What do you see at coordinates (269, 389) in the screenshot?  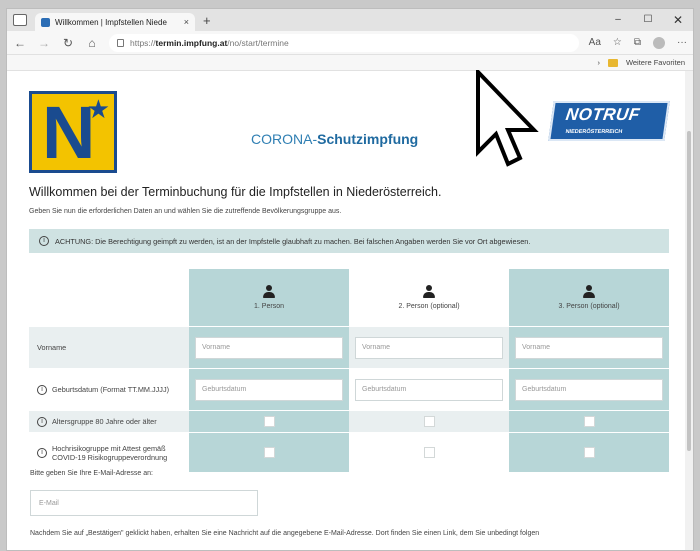 I see `birthdate-input-1: Geburtsdatum` at bounding box center [269, 389].